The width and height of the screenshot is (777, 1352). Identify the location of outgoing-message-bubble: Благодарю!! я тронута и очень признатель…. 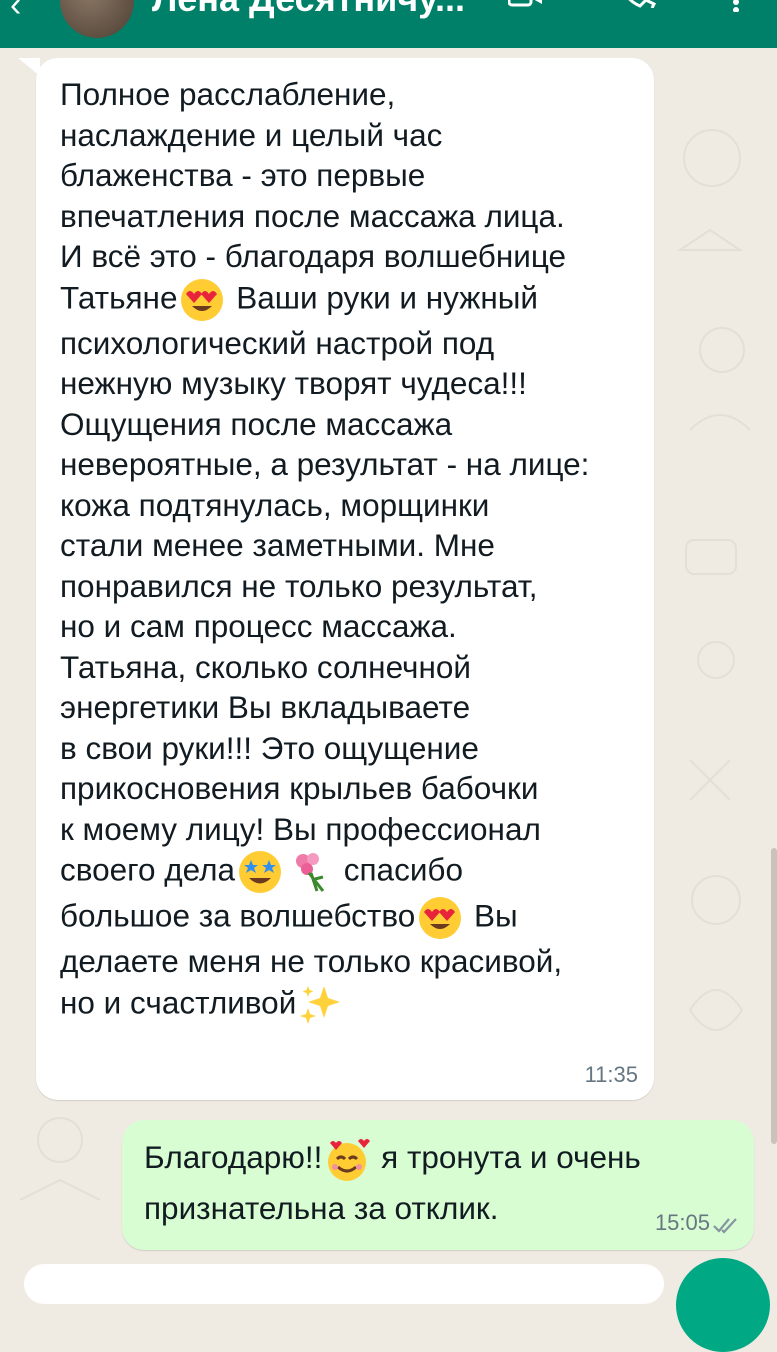
(438, 1185).